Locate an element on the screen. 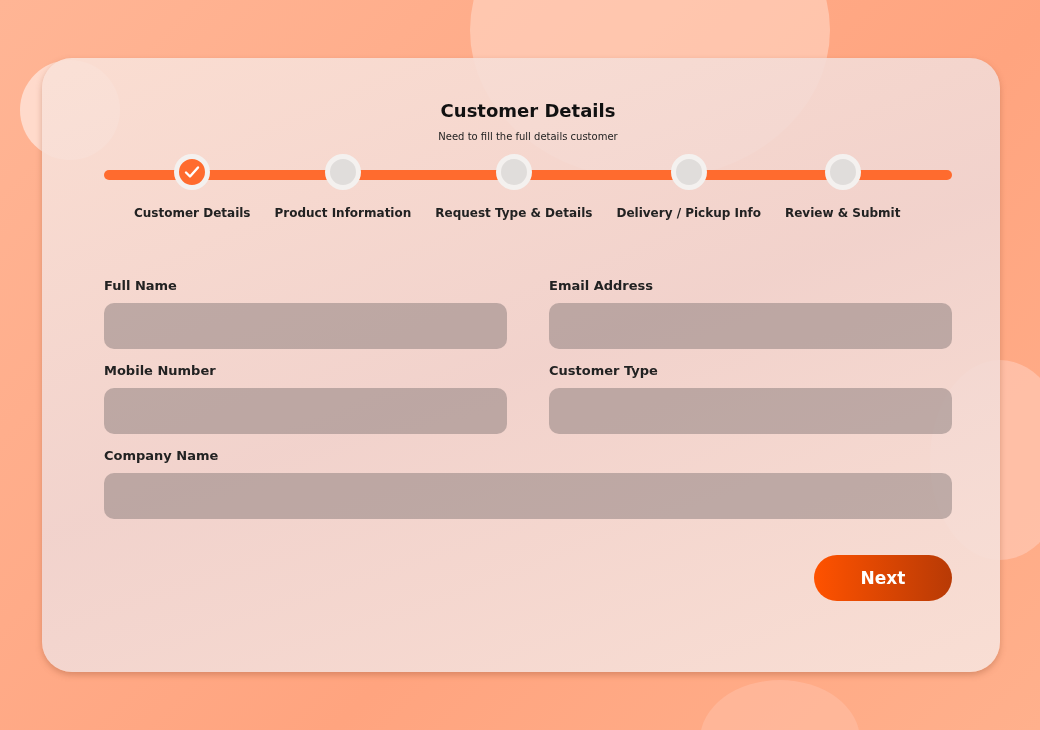 Image resolution: width=1040 pixels, height=730 pixels. field-label: Full Name is located at coordinates (141, 285).